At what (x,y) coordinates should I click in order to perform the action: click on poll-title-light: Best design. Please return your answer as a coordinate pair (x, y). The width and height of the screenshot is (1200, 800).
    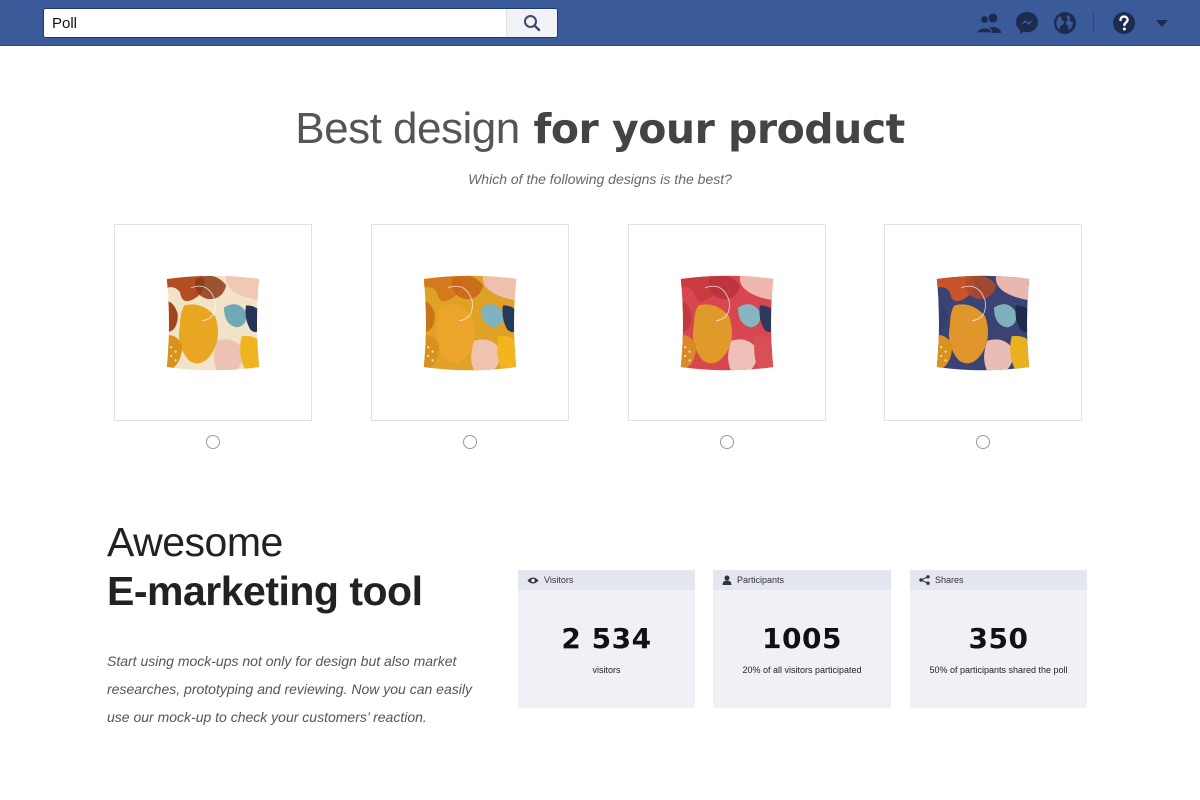
    Looking at the image, I should click on (407, 128).